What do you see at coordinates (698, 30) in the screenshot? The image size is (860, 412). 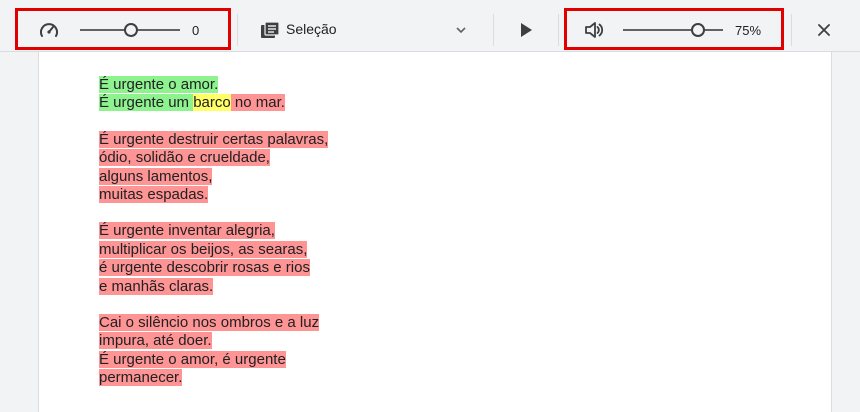 I see `volume-slider-thumb` at bounding box center [698, 30].